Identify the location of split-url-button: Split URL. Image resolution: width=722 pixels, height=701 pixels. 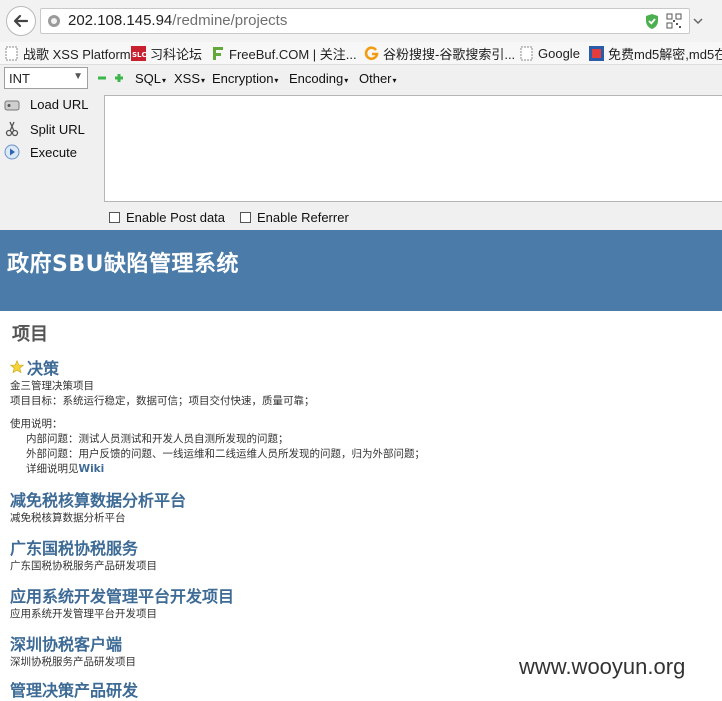
(44, 129).